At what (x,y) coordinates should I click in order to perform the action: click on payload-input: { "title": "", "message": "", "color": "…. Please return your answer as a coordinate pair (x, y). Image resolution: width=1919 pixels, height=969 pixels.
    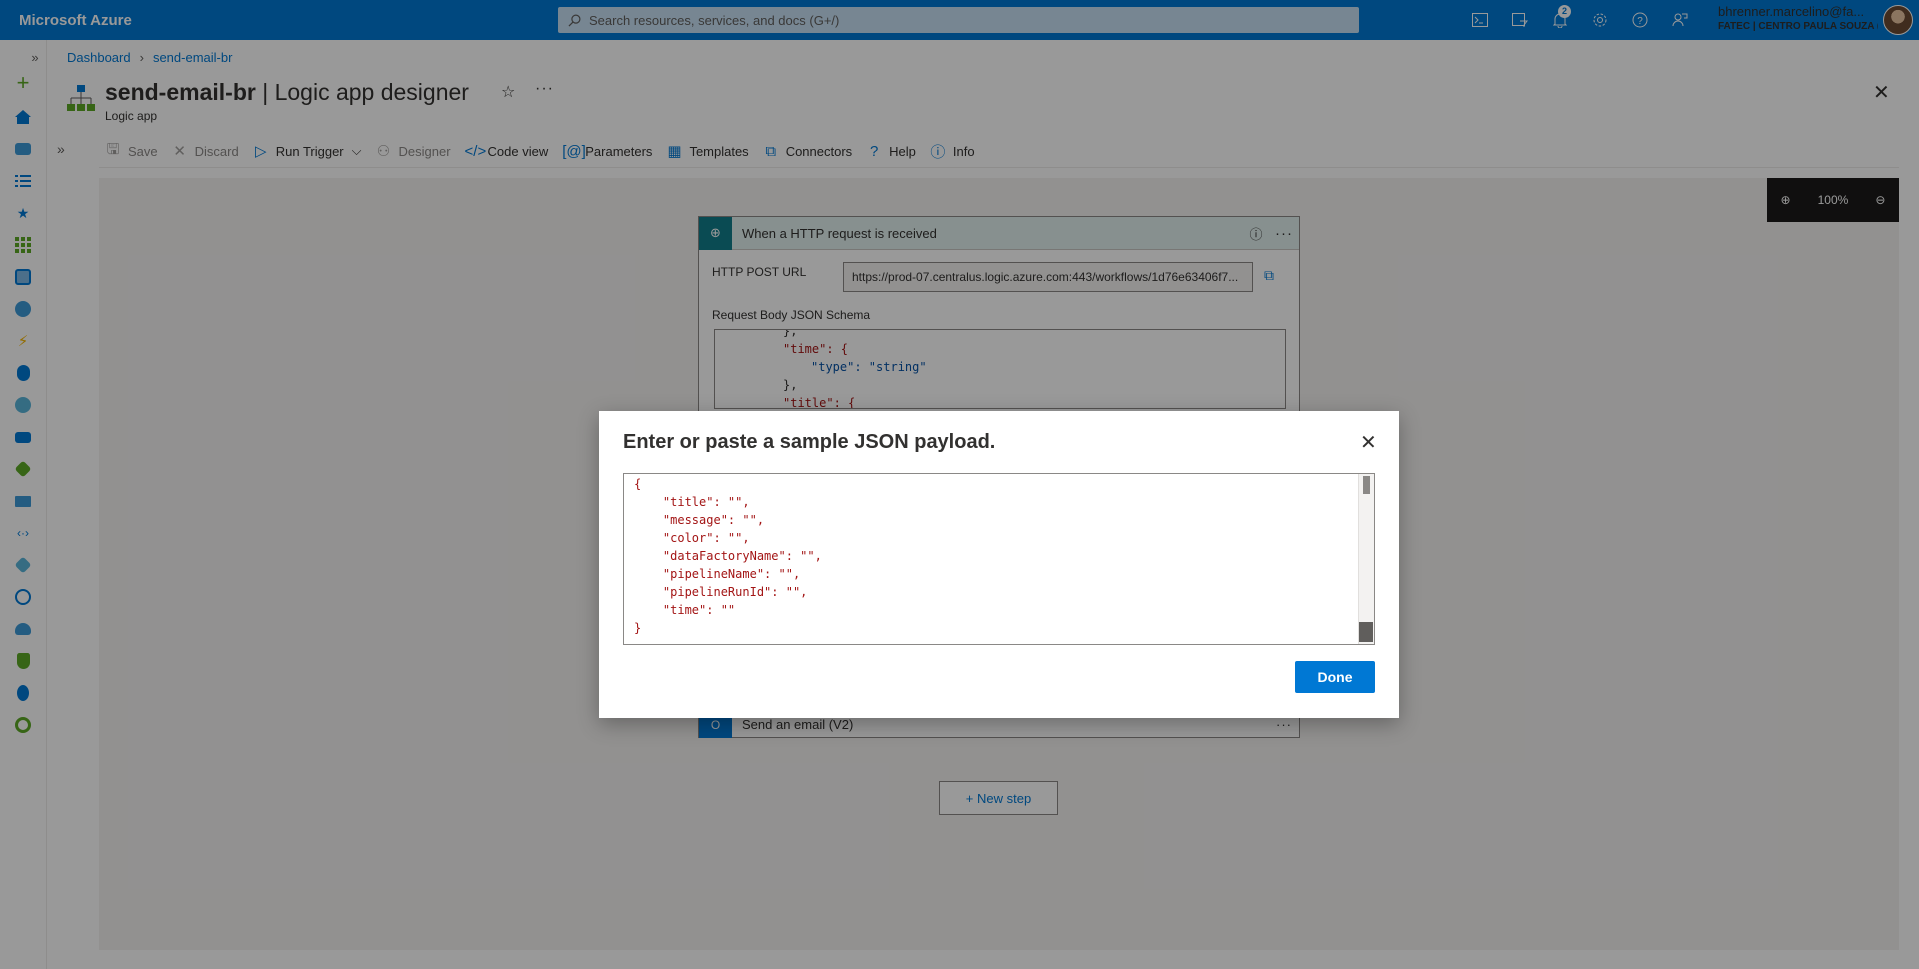
    Looking at the image, I should click on (991, 559).